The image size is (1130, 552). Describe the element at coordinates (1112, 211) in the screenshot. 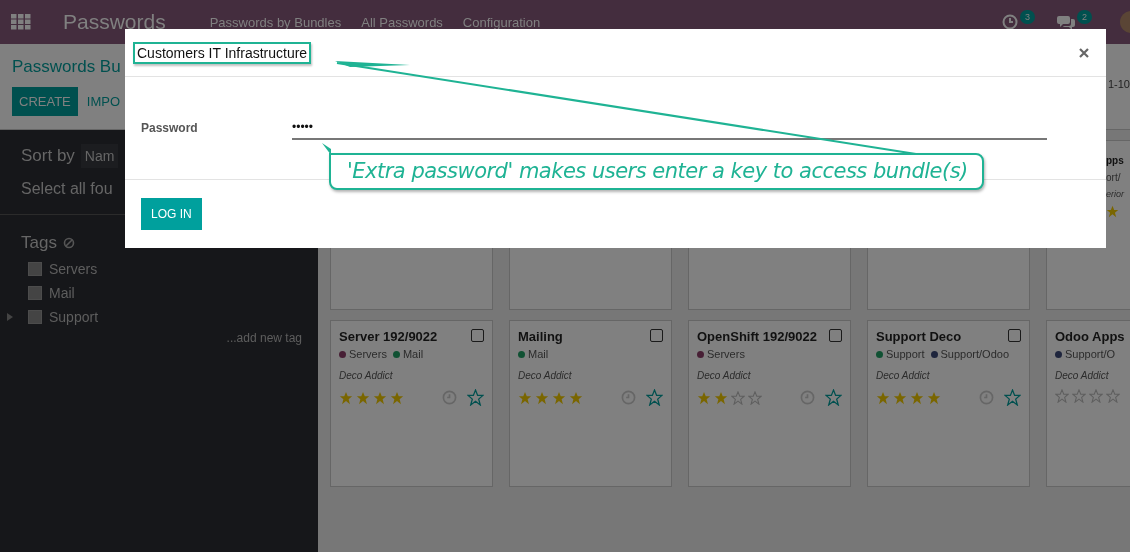

I see `star-icon` at that location.